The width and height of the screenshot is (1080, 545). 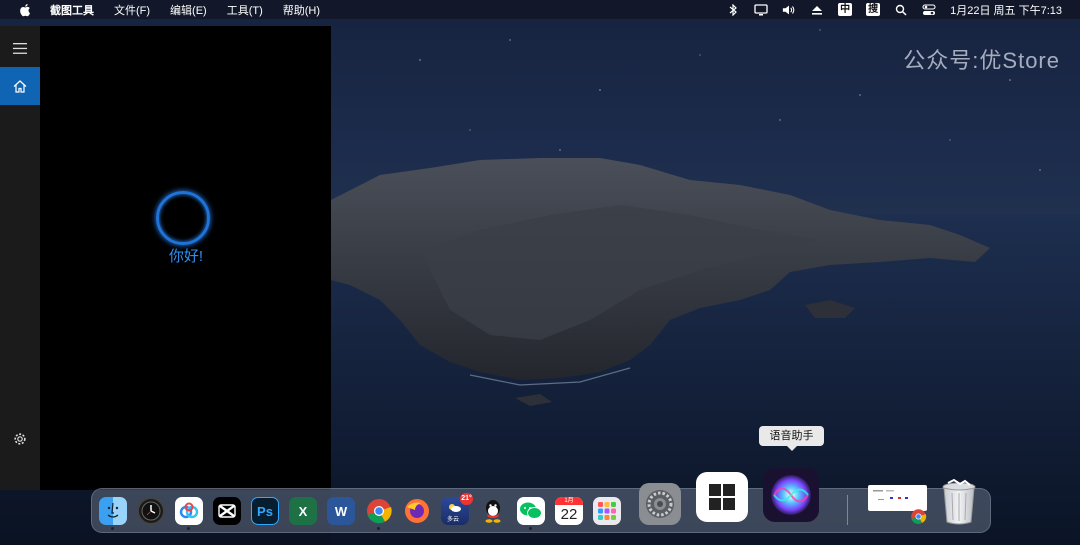 What do you see at coordinates (245, 10) in the screenshot?
I see `menu-tools: 工具(T)` at bounding box center [245, 10].